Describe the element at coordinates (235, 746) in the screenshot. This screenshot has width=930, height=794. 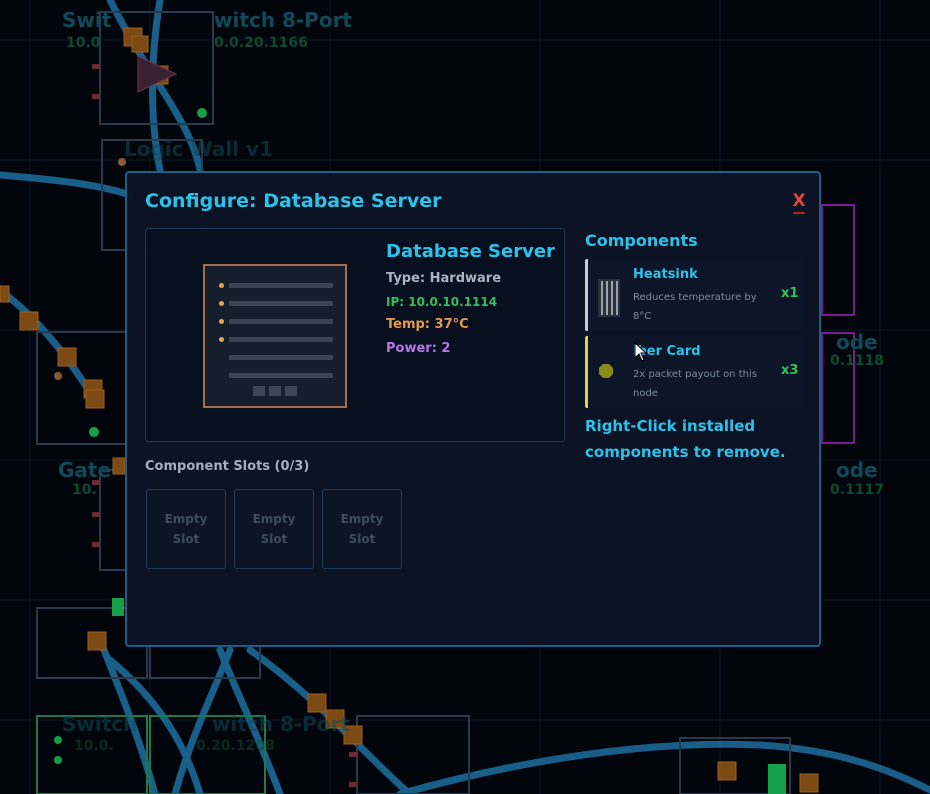
I see `bg-node-ip: 0.20.1208` at that location.